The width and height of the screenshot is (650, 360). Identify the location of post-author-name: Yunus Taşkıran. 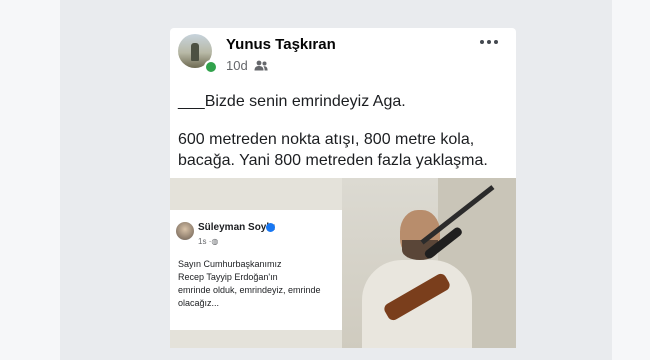
(281, 44).